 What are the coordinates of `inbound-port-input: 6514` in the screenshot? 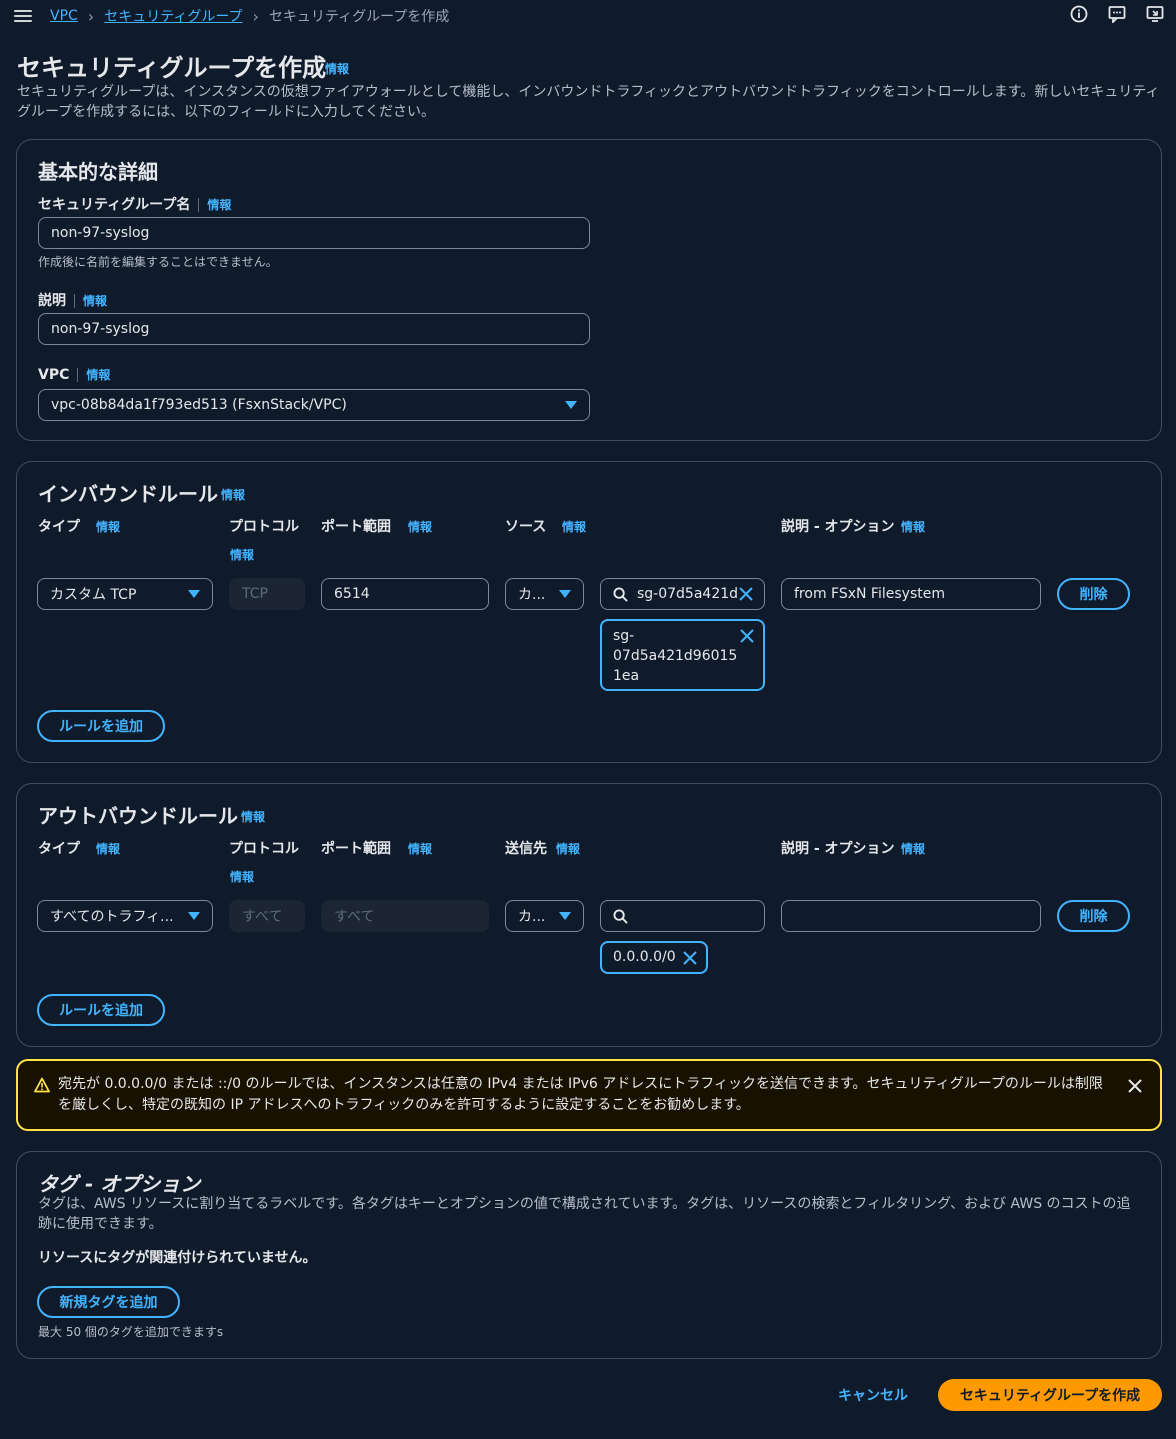 It's located at (405, 594).